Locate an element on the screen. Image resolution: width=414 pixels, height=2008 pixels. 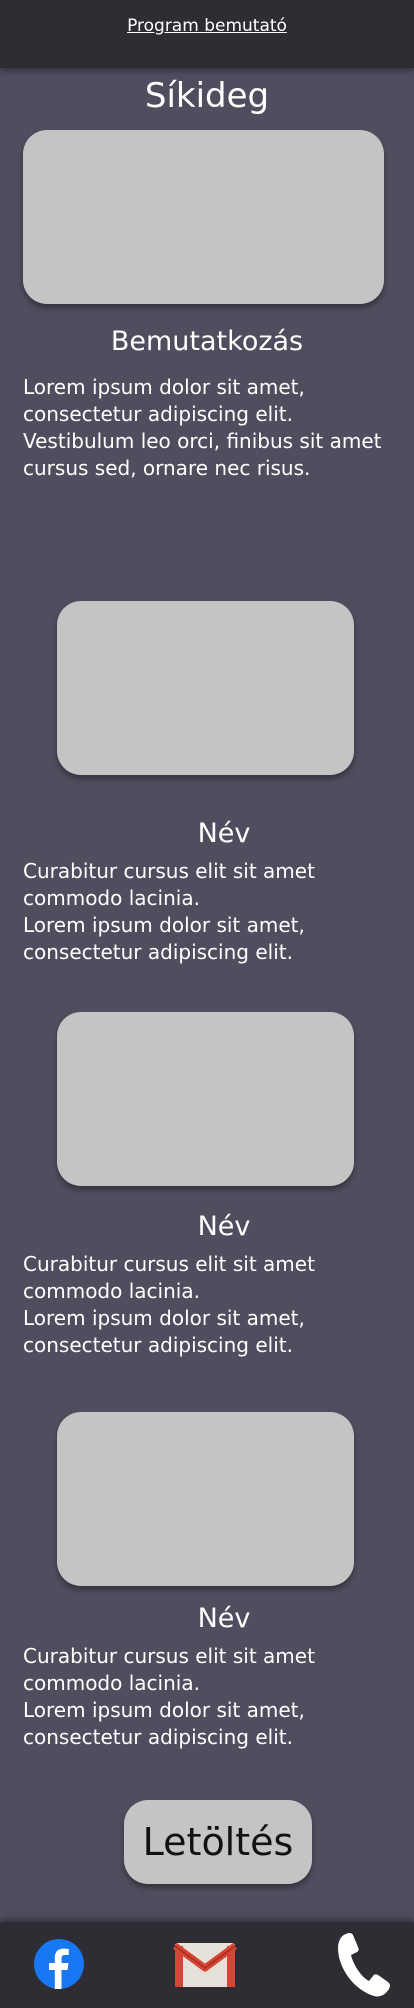
intro-heading: Bemutatkozás is located at coordinates (207, 341).